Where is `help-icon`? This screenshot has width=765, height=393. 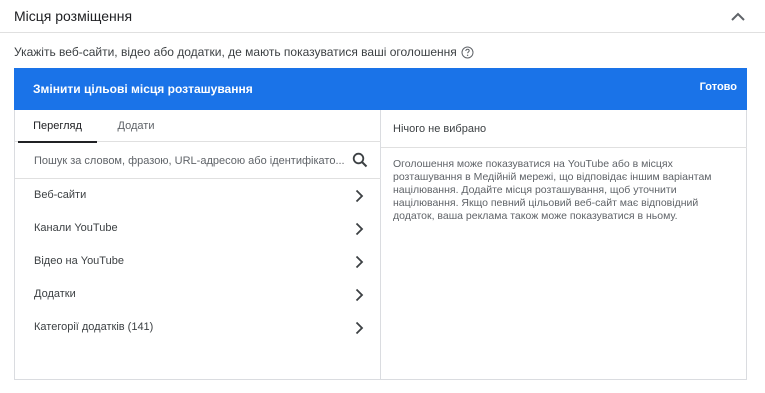 help-icon is located at coordinates (467, 52).